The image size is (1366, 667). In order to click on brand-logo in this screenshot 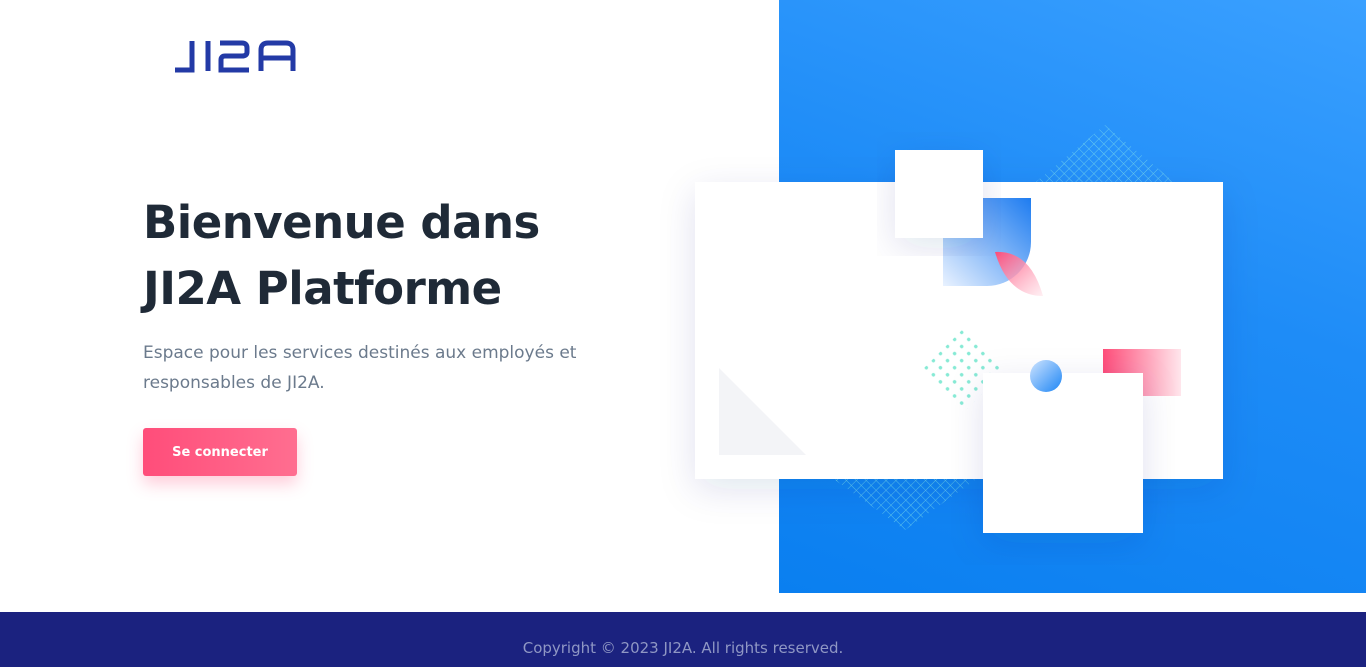, I will do `click(234, 56)`.